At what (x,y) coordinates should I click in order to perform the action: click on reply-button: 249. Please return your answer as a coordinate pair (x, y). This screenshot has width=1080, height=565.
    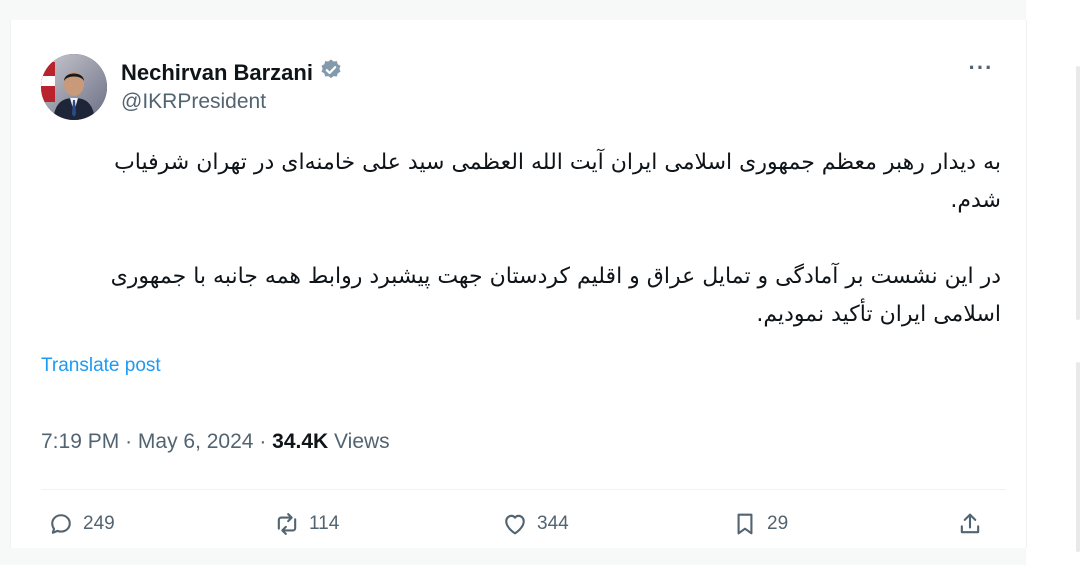
    Looking at the image, I should click on (81, 524).